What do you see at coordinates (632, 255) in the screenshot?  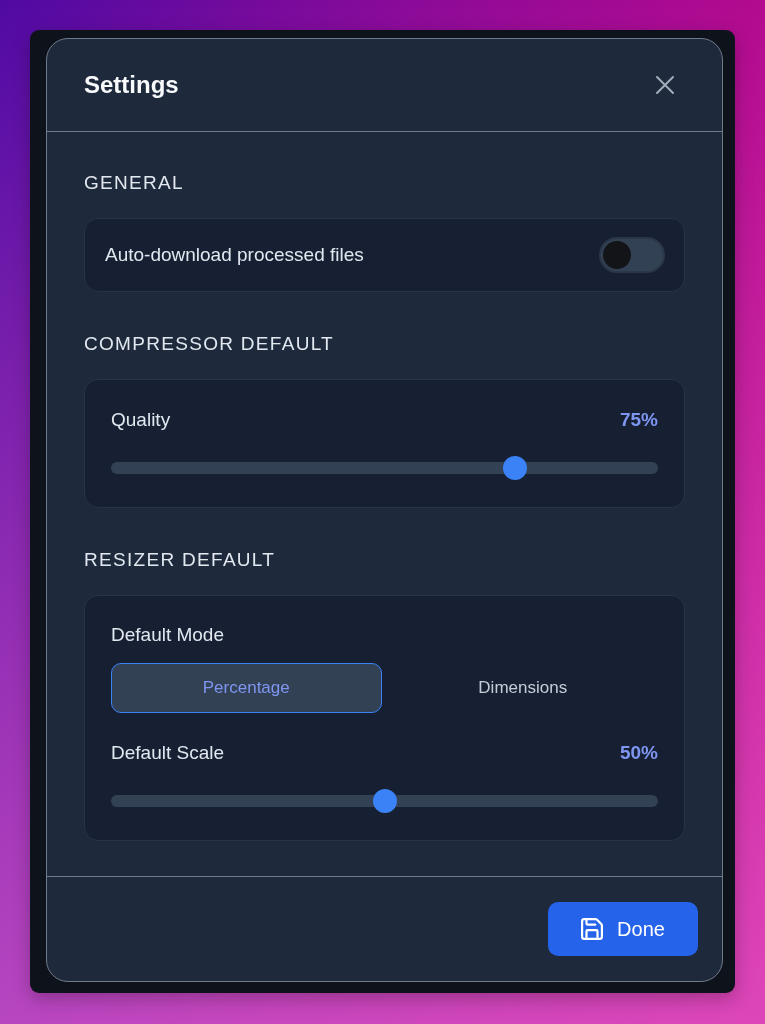 I see `toggle-switch` at bounding box center [632, 255].